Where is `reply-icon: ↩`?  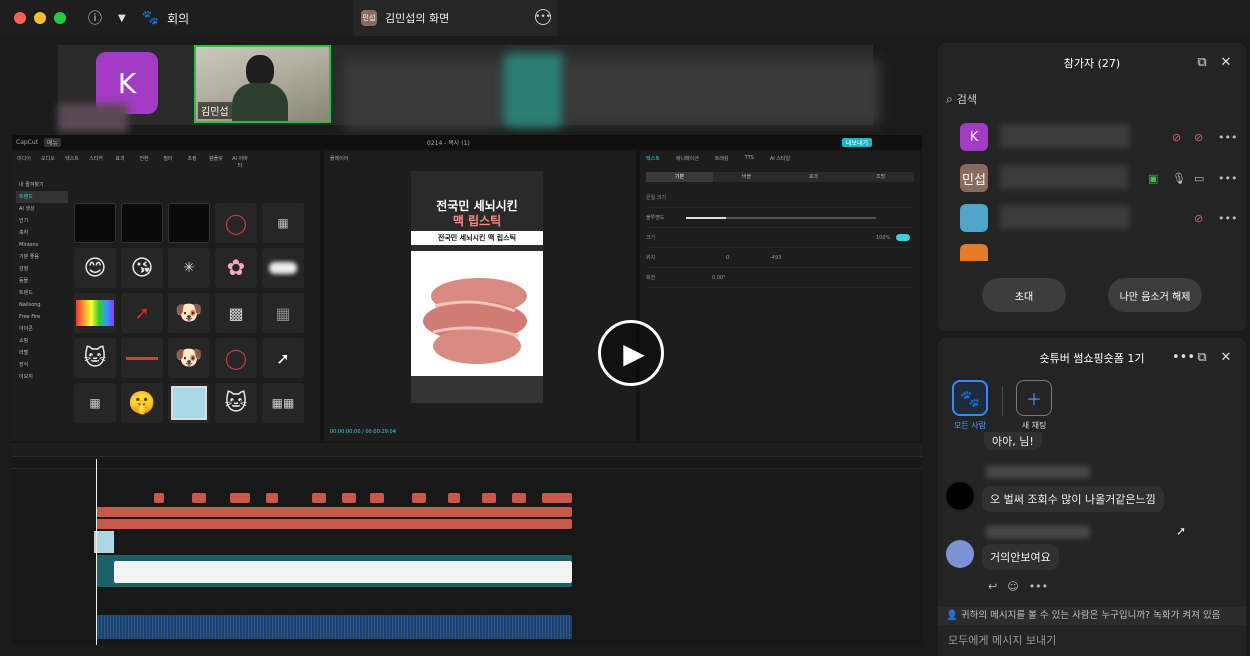 reply-icon: ↩ is located at coordinates (992, 586).